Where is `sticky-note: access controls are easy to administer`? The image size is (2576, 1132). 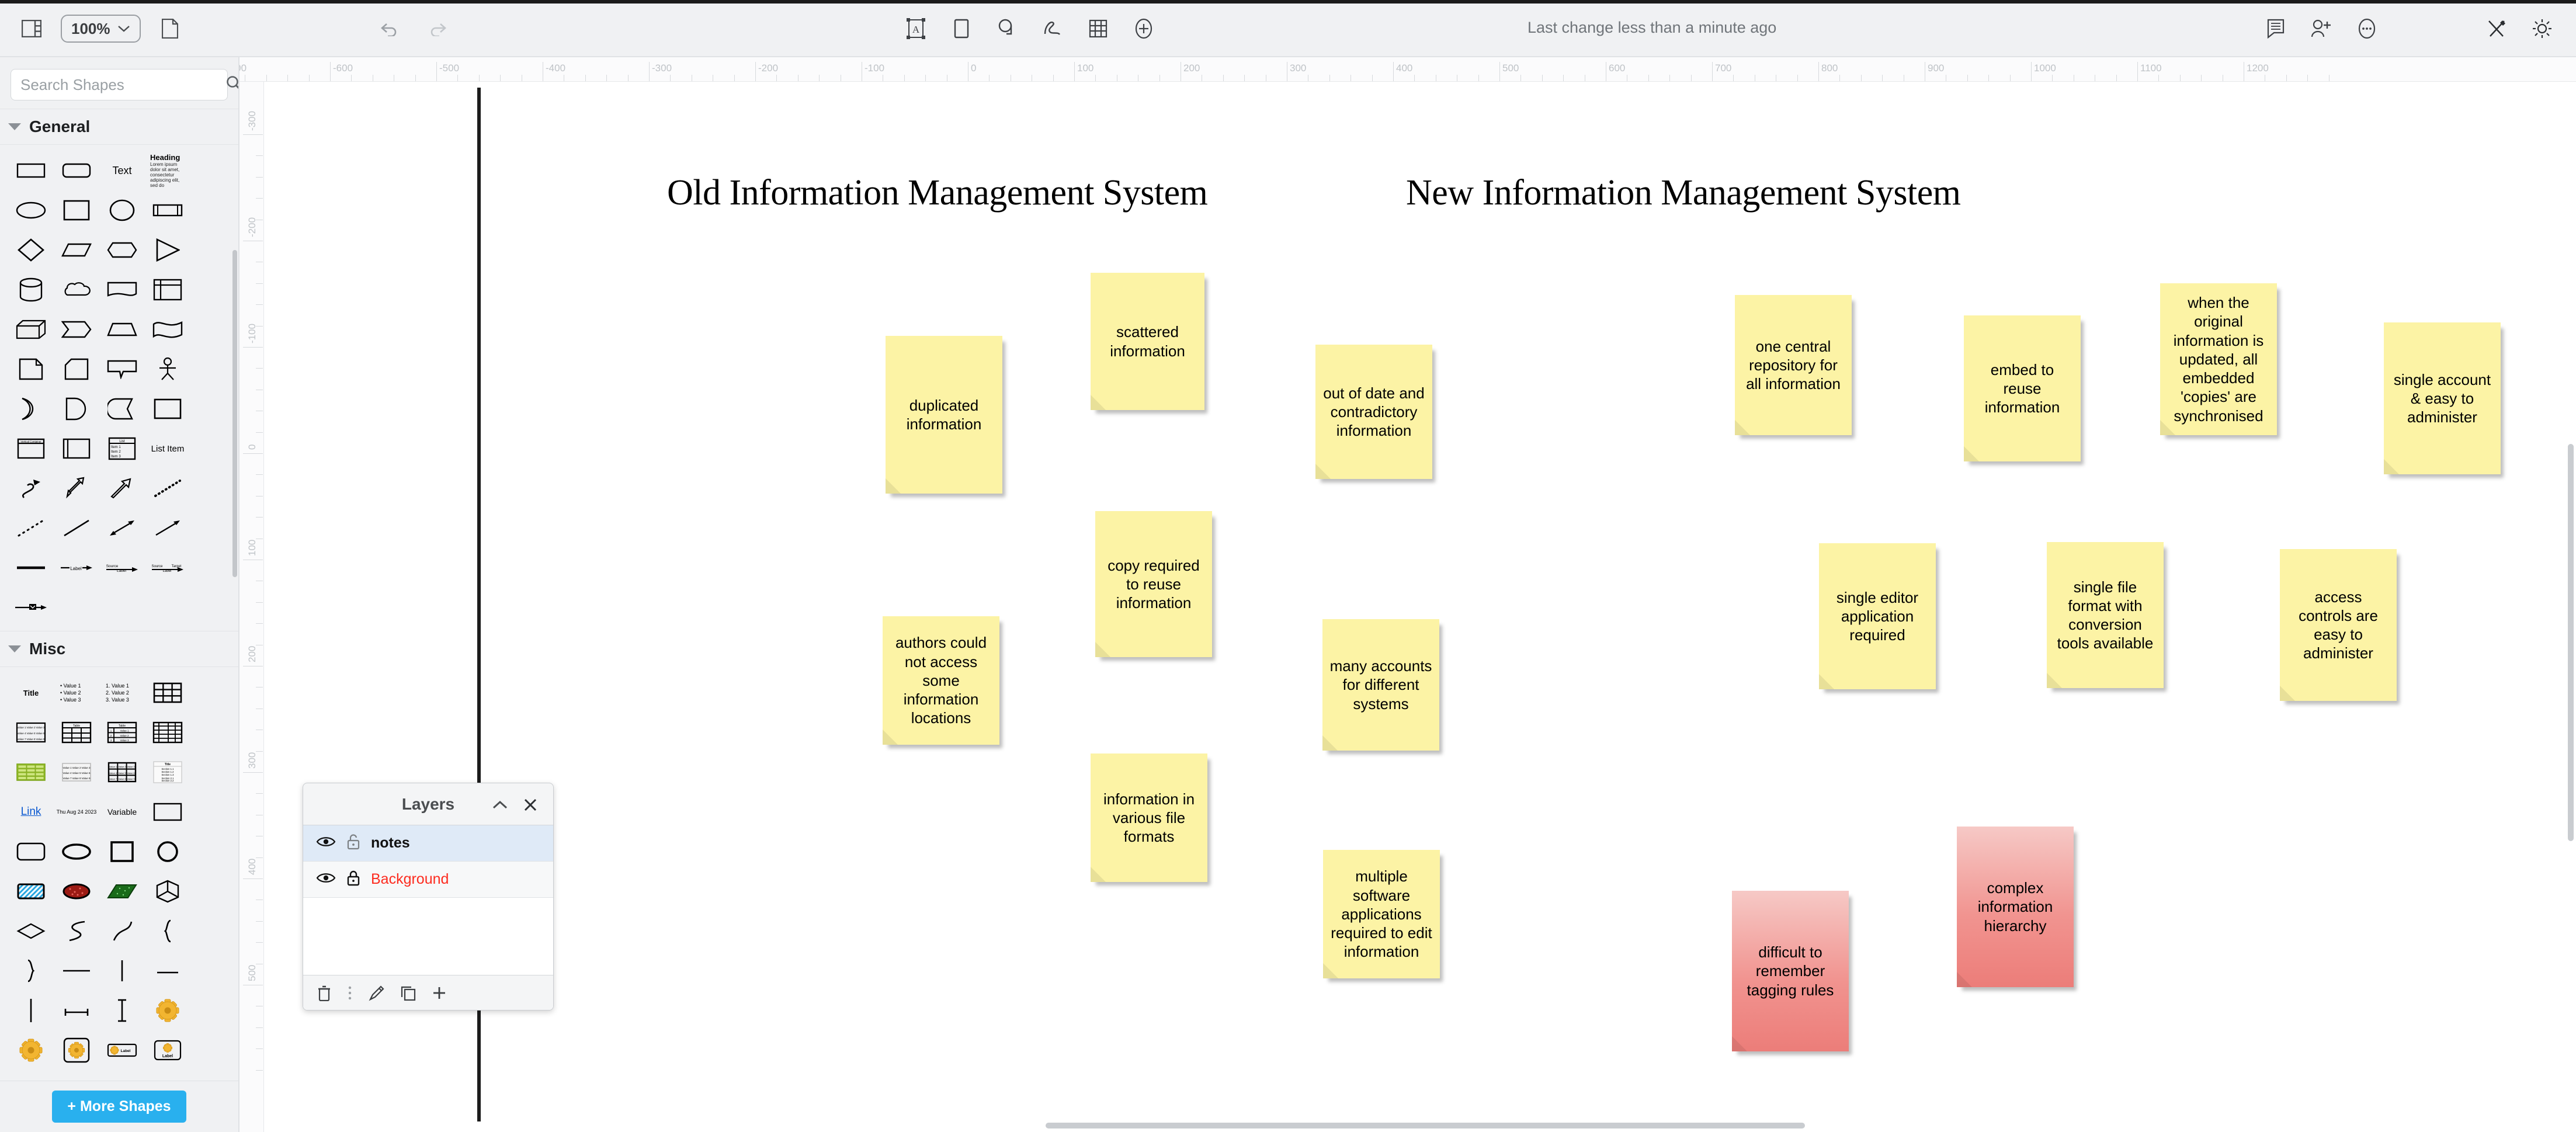 sticky-note: access controls are easy to administer is located at coordinates (2338, 625).